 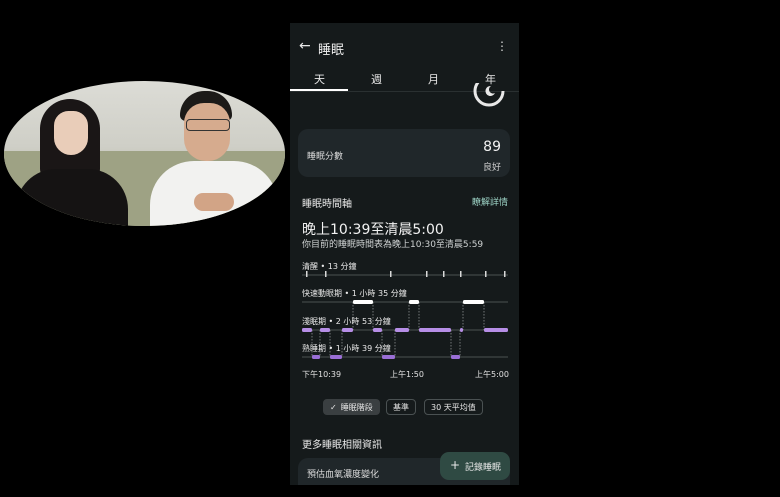 What do you see at coordinates (483, 468) in the screenshot?
I see `log-sleep-label: 記錄睡眠` at bounding box center [483, 468].